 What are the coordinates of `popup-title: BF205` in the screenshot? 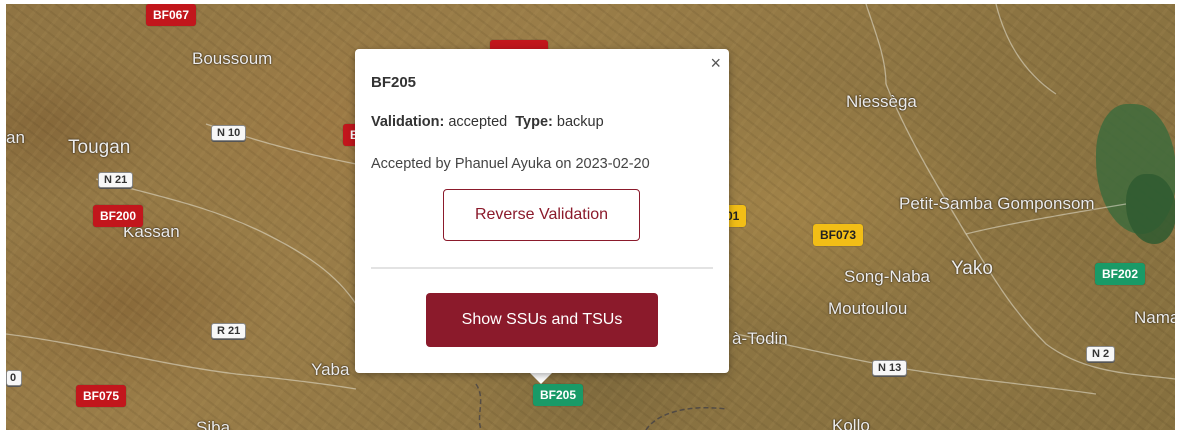 It's located at (394, 82).